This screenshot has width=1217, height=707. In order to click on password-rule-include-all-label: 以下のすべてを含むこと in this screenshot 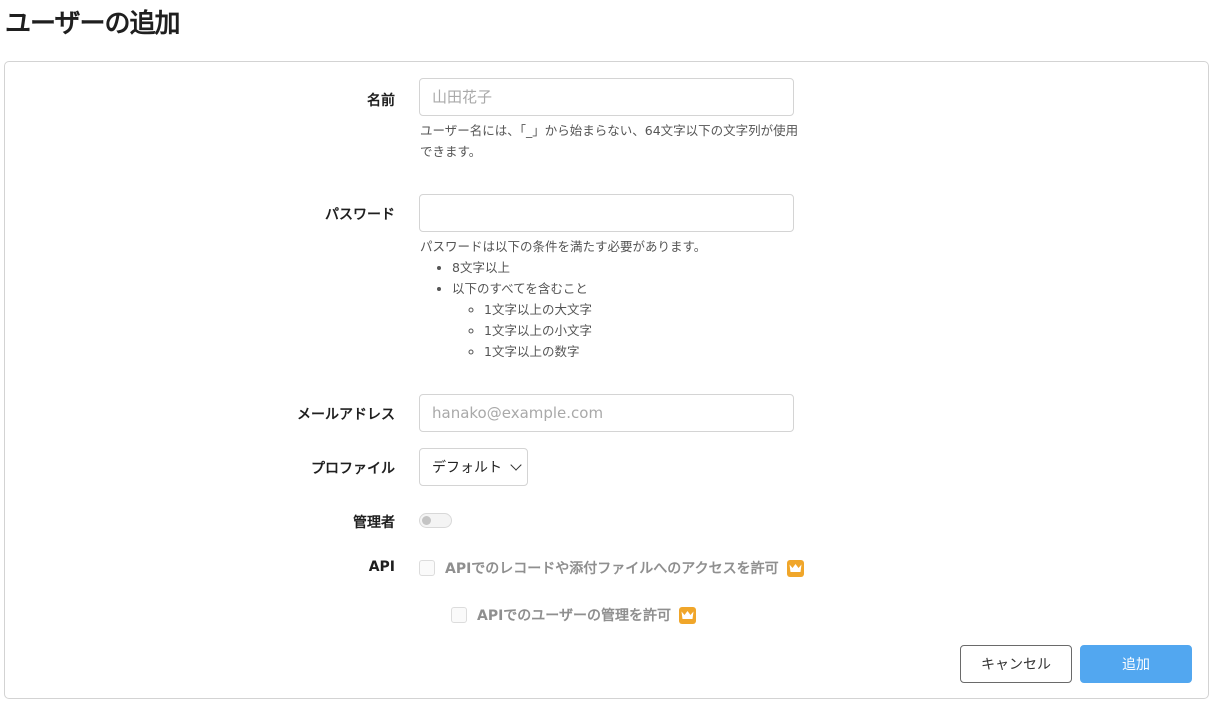, I will do `click(520, 288)`.